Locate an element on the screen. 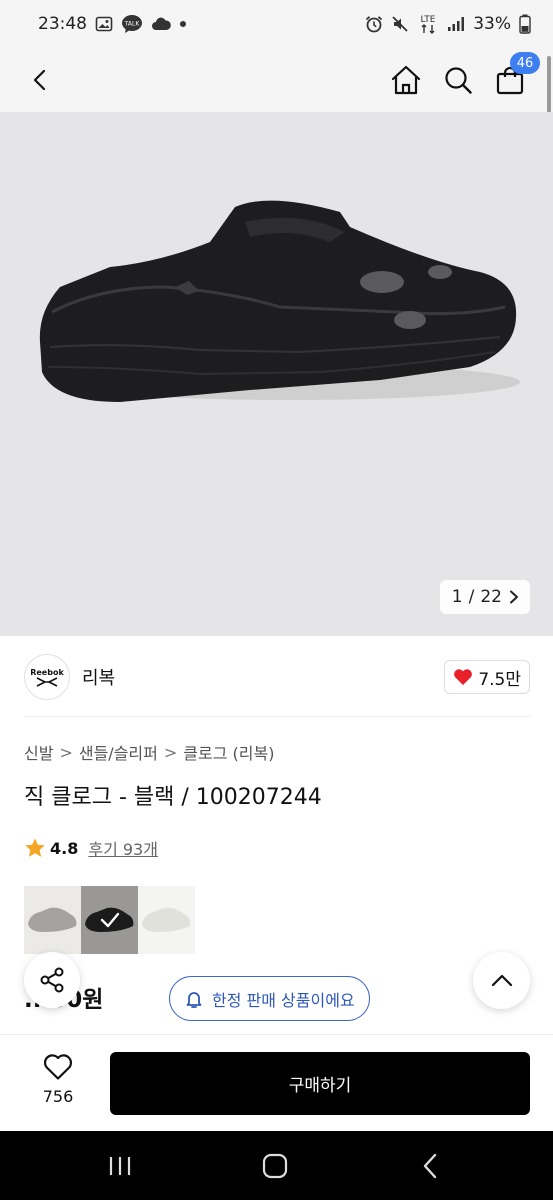 This screenshot has width=553, height=1200. color-swatches is located at coordinates (109, 920).